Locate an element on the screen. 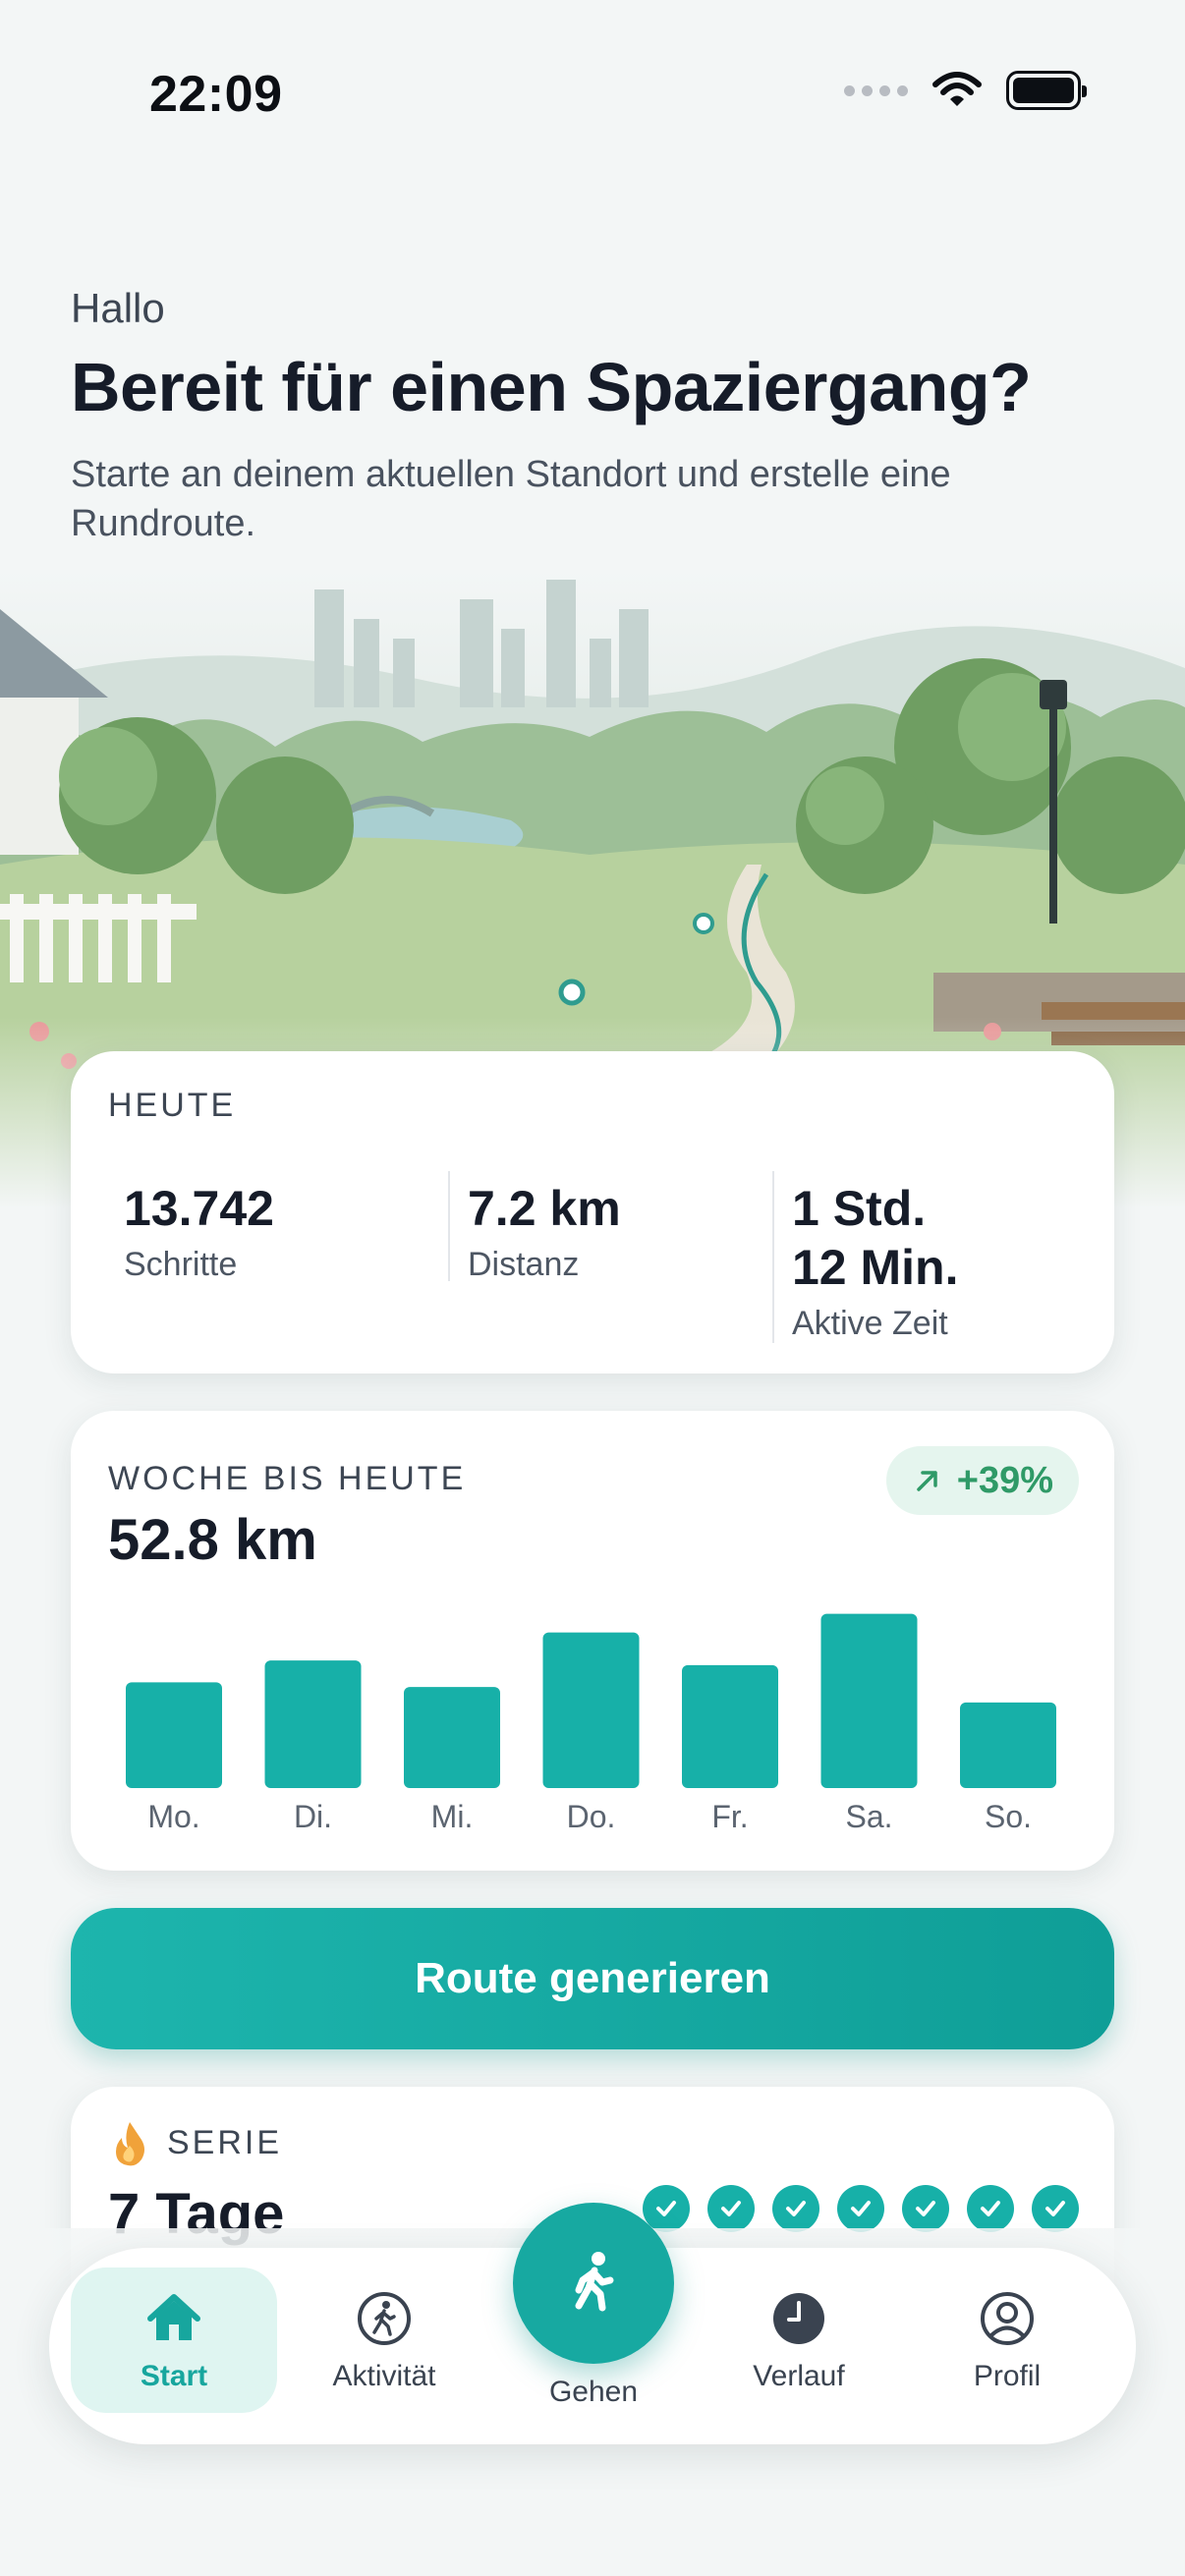 Image resolution: width=1185 pixels, height=2576 pixels. clock-icon is located at coordinates (799, 2318).